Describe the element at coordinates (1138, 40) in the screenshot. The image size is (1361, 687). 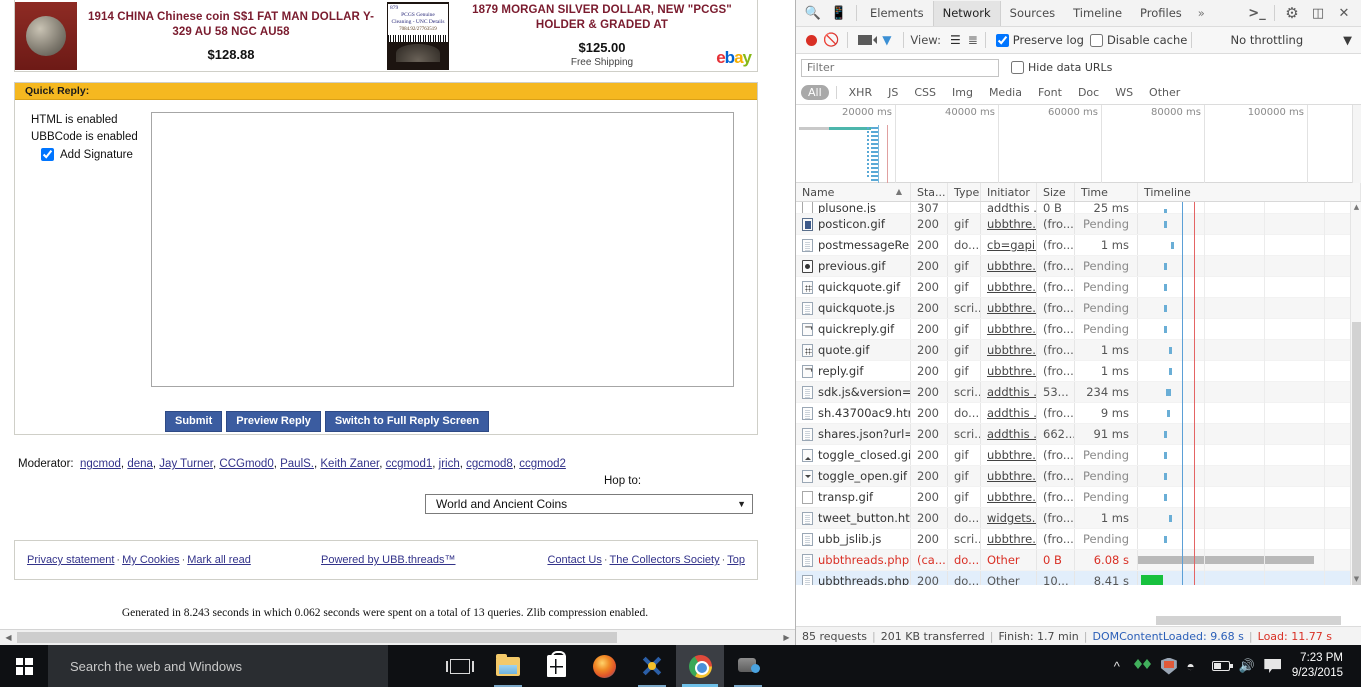
I see `disable-cache-row: Disable cache` at that location.